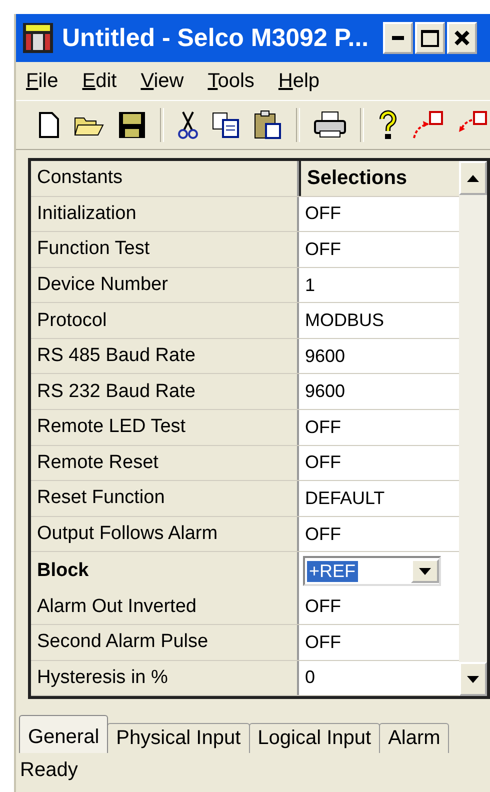 Image resolution: width=490 pixels, height=792 pixels. I want to click on maximize-icon, so click(429, 38).